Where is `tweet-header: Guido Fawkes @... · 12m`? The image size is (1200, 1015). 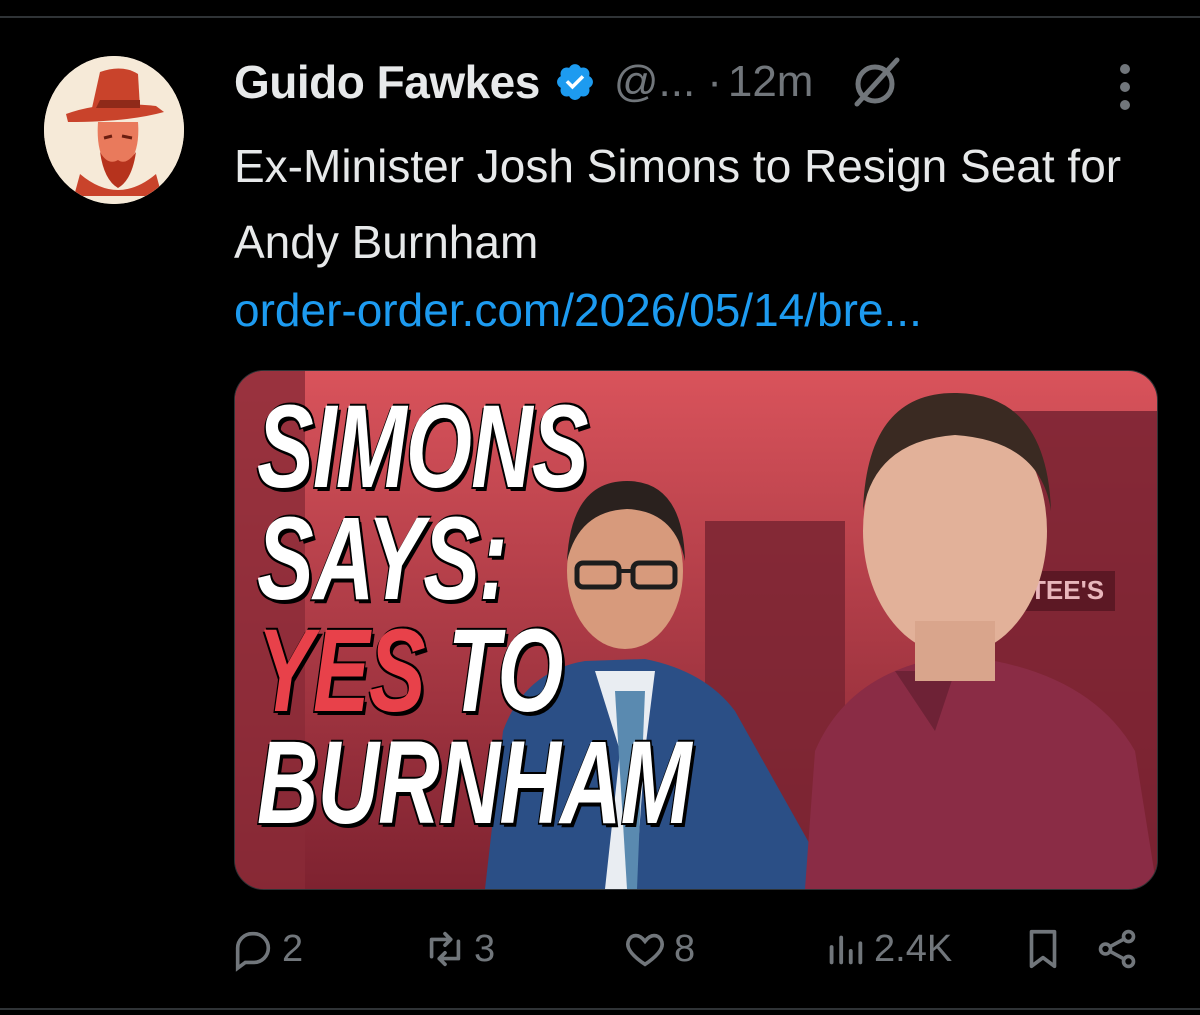 tweet-header: Guido Fawkes @... · 12m is located at coordinates (687, 82).